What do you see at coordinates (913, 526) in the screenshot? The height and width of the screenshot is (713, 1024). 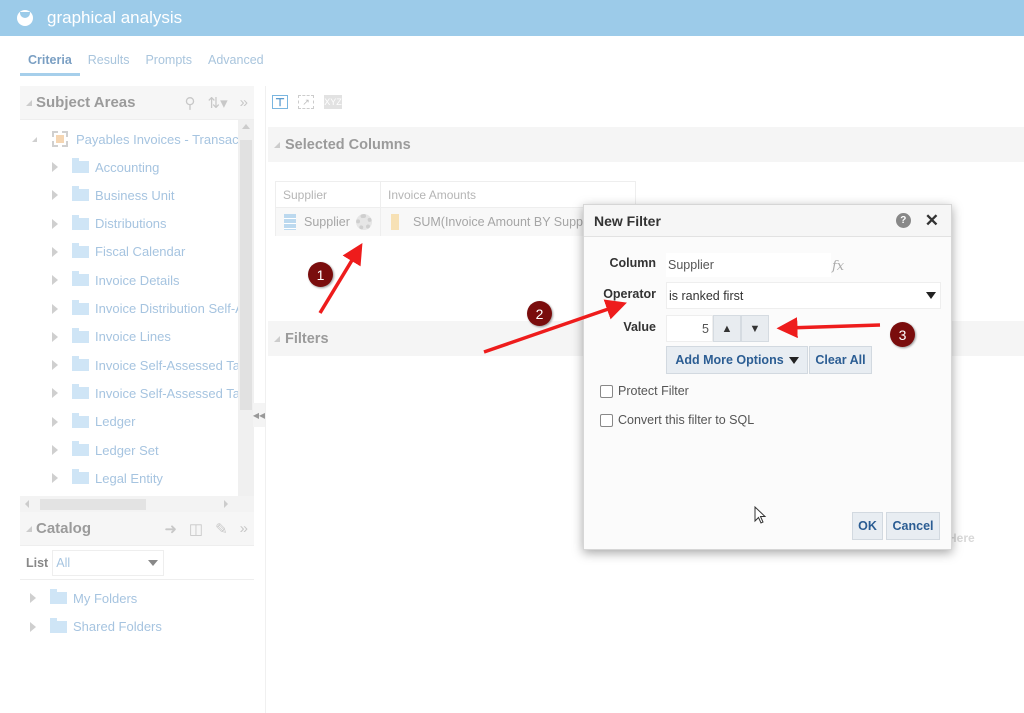 I see `cancel-button: Cancel` at bounding box center [913, 526].